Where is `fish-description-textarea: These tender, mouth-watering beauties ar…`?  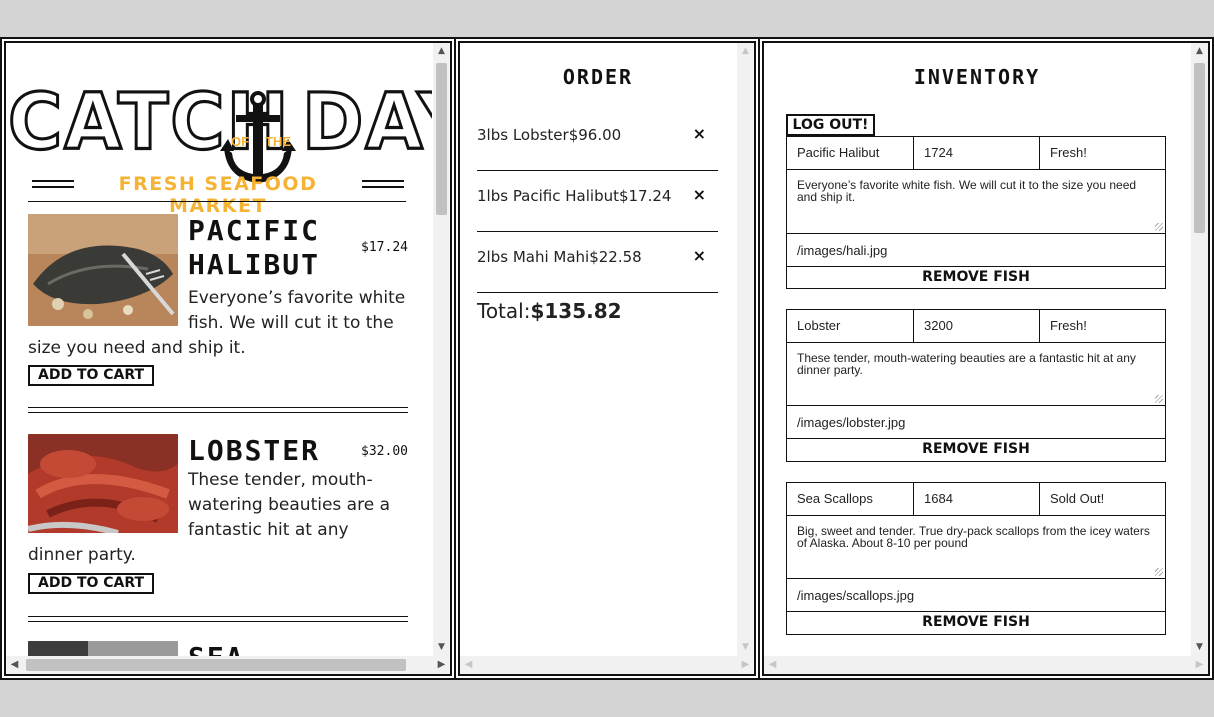
fish-description-textarea: These tender, mouth-watering beauties ar… is located at coordinates (976, 374).